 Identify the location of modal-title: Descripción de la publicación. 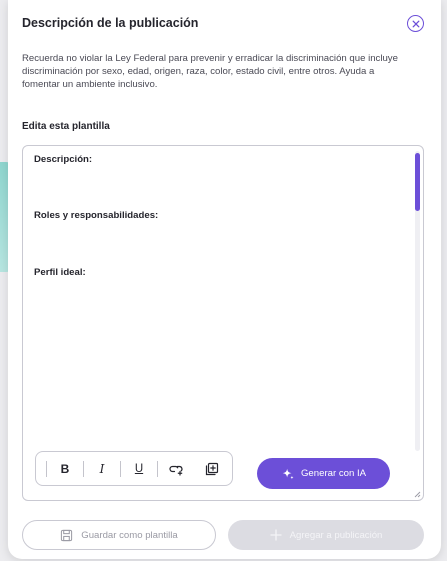
(110, 23).